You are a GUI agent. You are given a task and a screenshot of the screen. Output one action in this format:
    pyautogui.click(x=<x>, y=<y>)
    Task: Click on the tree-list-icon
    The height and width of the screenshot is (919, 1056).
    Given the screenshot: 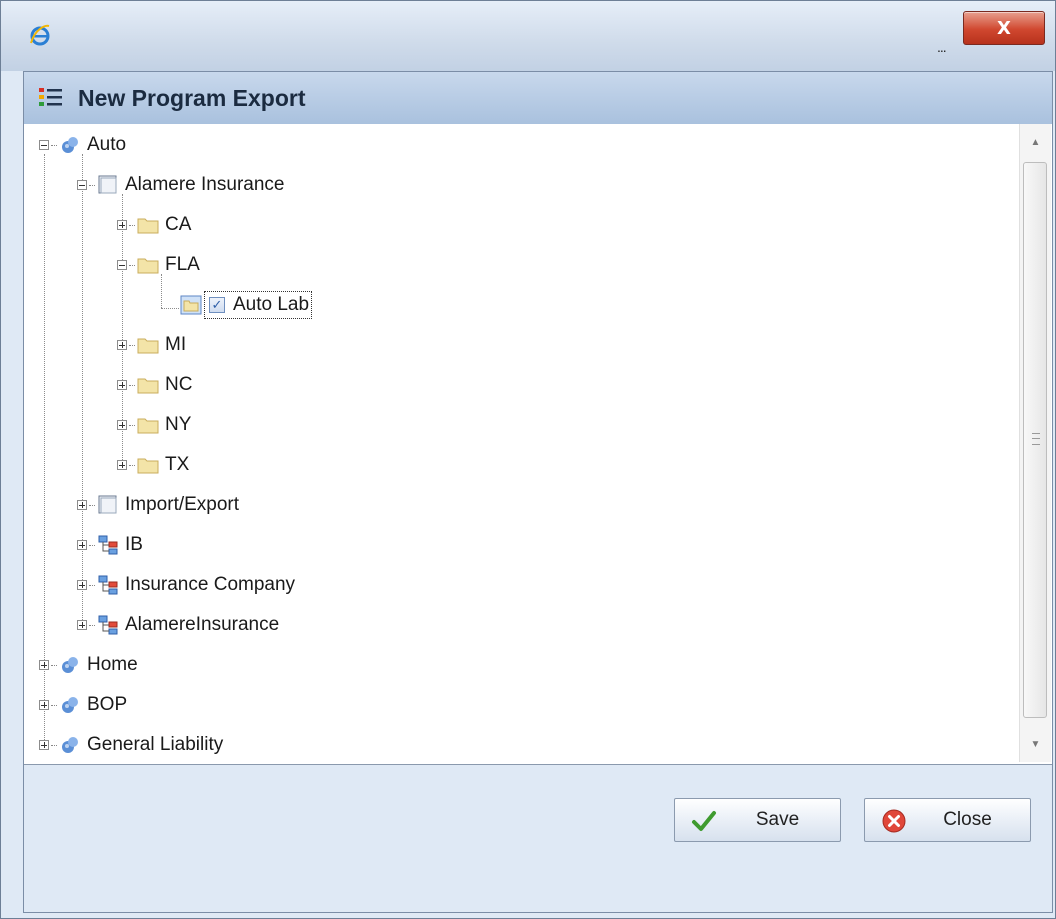 What is the action you would take?
    pyautogui.click(x=50, y=97)
    